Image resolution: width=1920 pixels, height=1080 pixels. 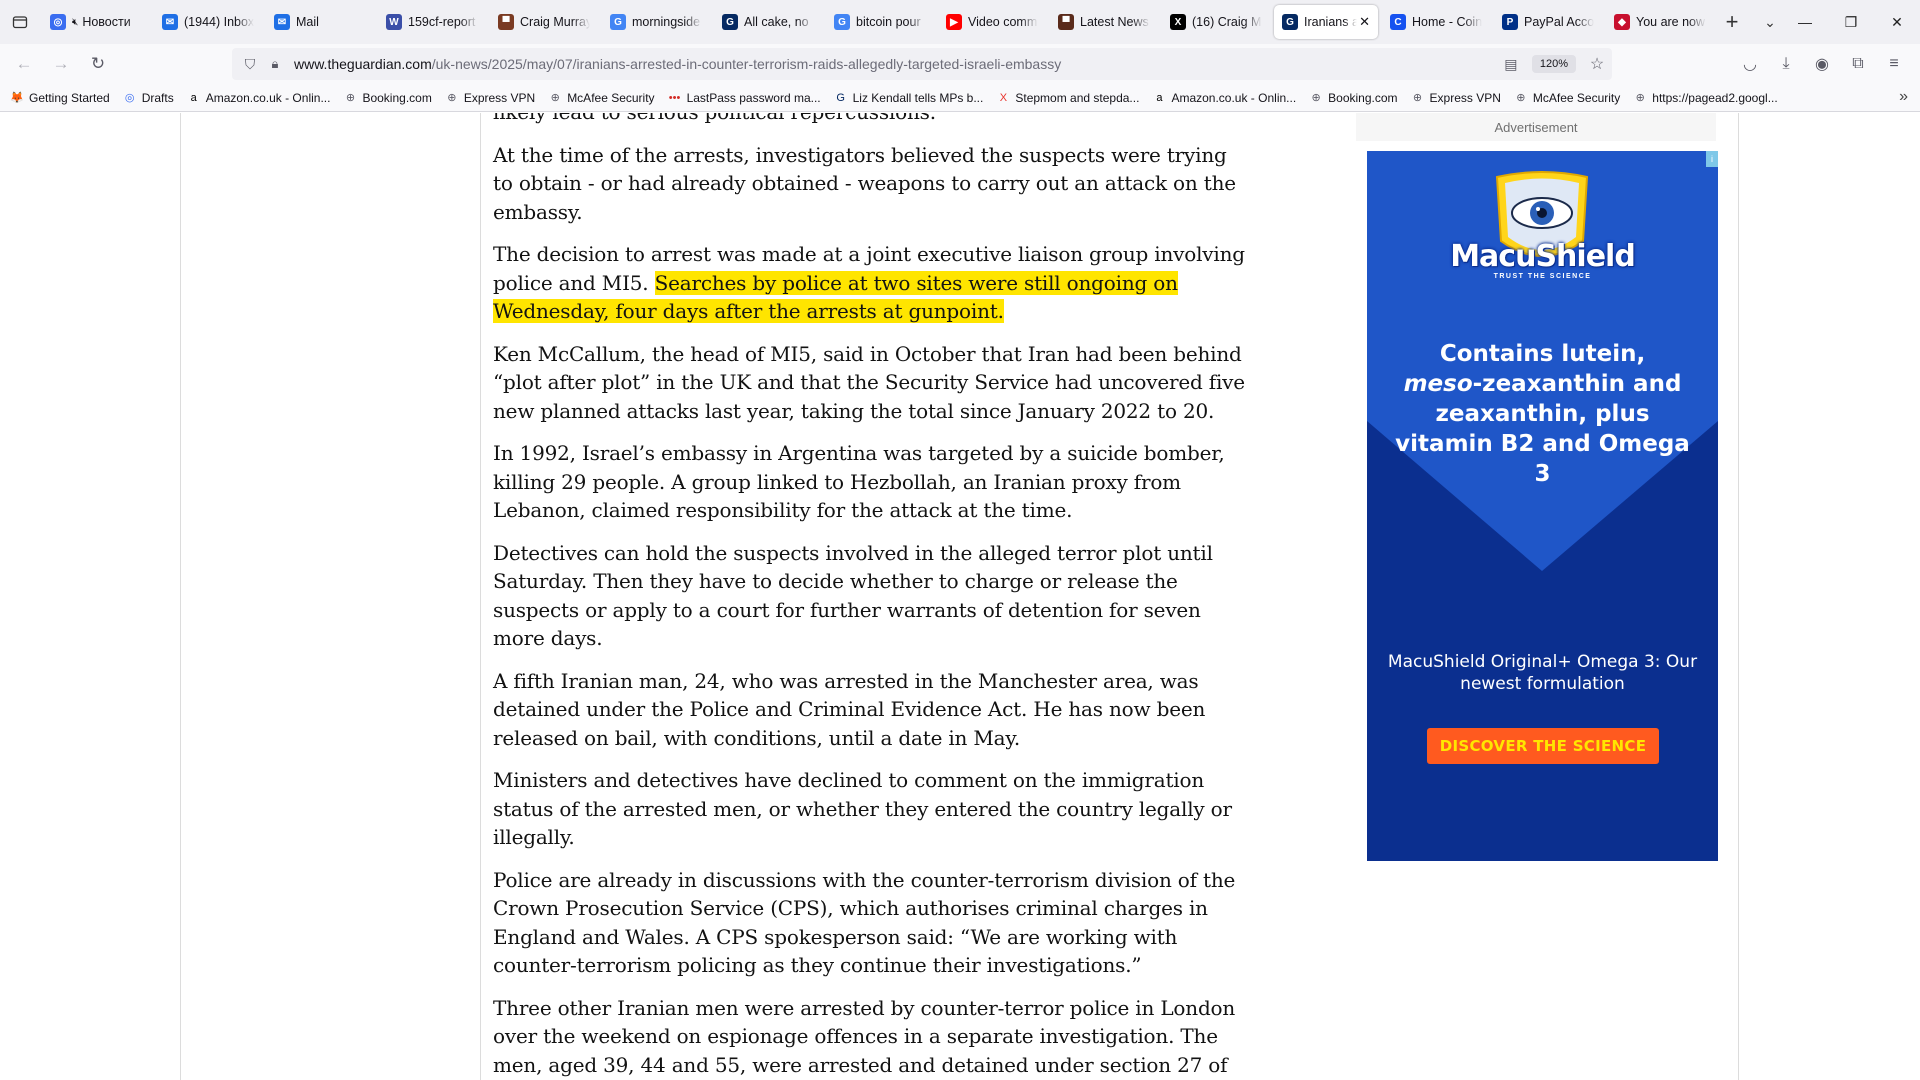 I want to click on page-right-line, so click(x=1738, y=596).